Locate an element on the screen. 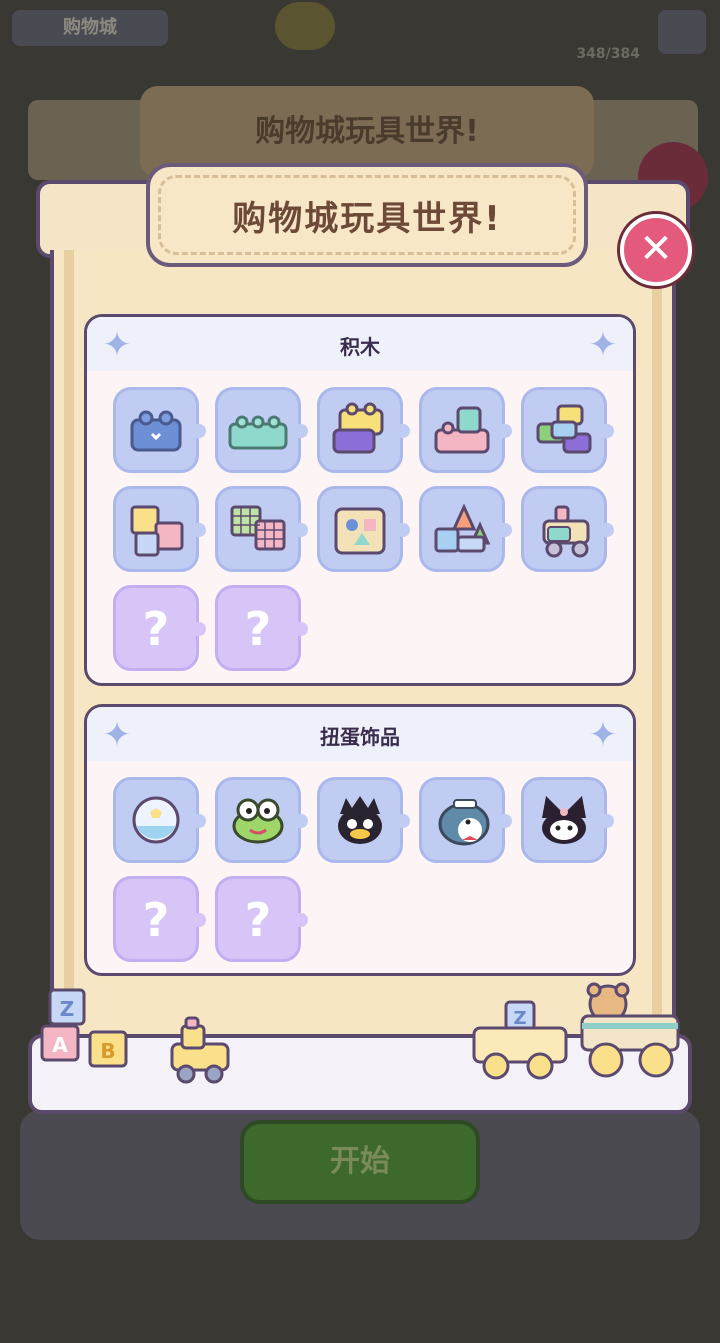 The width and height of the screenshot is (720, 1343). coin-icon is located at coordinates (305, 26).